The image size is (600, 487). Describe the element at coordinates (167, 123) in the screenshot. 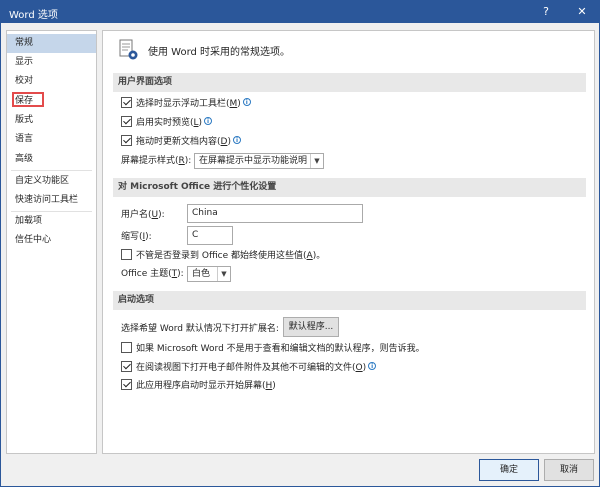

I see `live-preview-option: 启用实时预览(L) i` at that location.